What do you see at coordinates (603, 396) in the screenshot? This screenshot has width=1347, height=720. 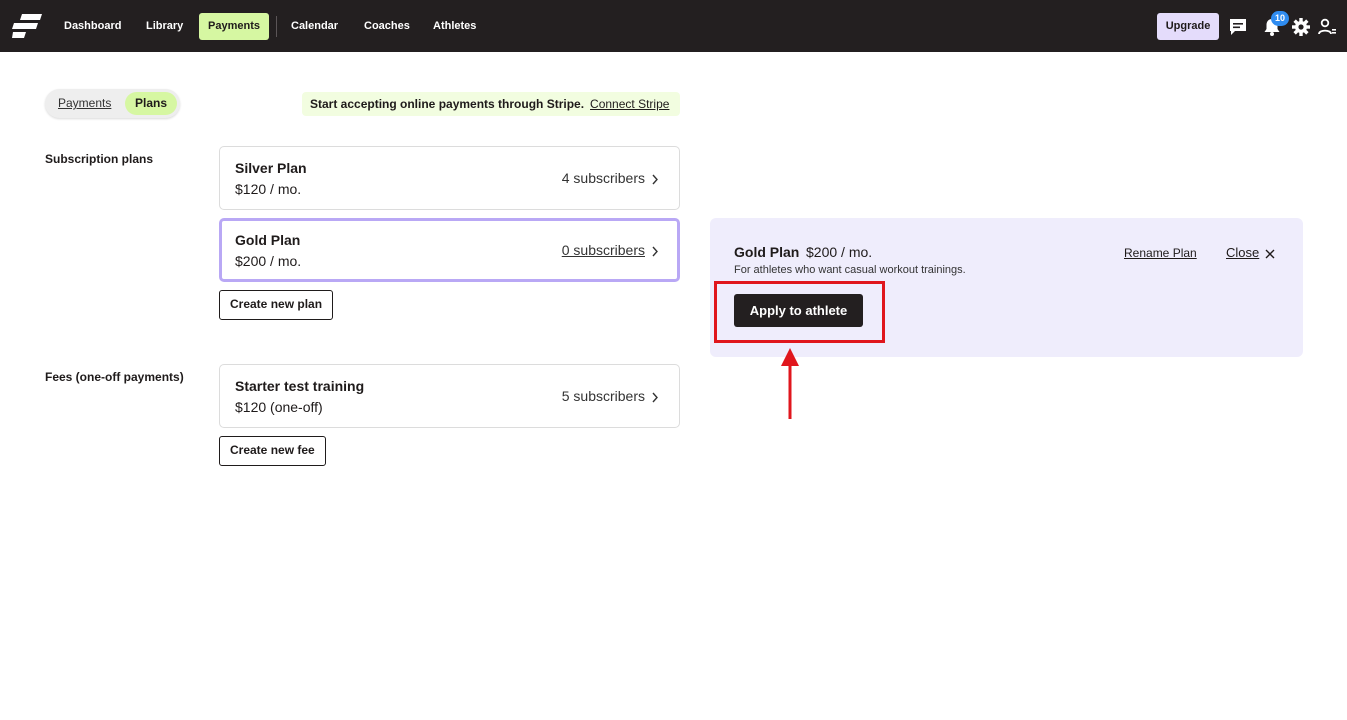 I see `fee-subscribers: 5 subscribers` at bounding box center [603, 396].